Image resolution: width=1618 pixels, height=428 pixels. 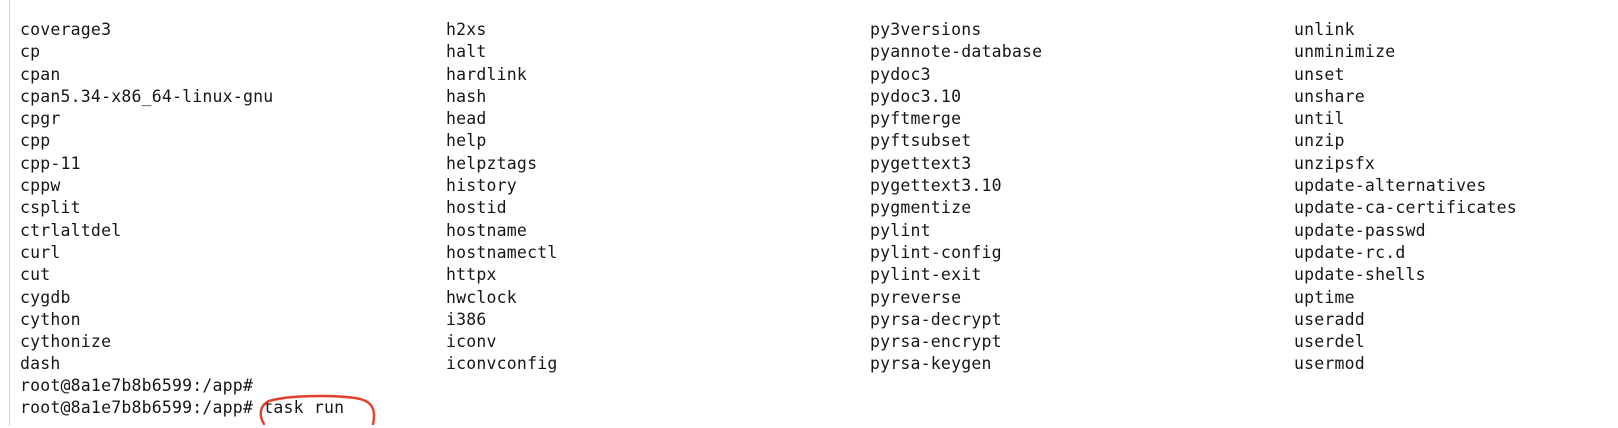 I want to click on listing-entry: uptime, so click(x=1324, y=297).